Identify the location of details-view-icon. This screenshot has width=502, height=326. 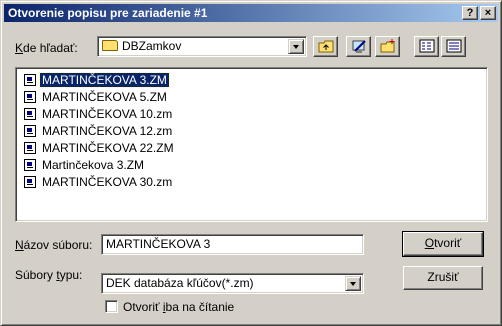
(454, 46).